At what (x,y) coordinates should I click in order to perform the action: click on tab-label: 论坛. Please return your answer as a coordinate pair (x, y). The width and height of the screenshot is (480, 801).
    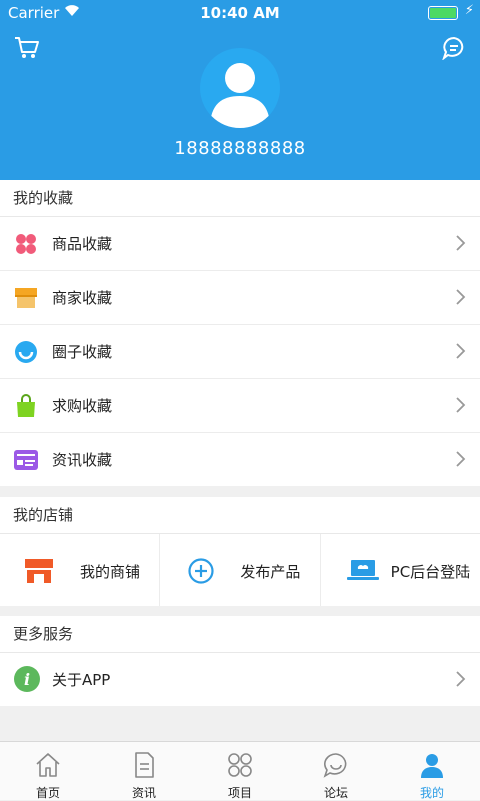
    Looking at the image, I should click on (335, 793).